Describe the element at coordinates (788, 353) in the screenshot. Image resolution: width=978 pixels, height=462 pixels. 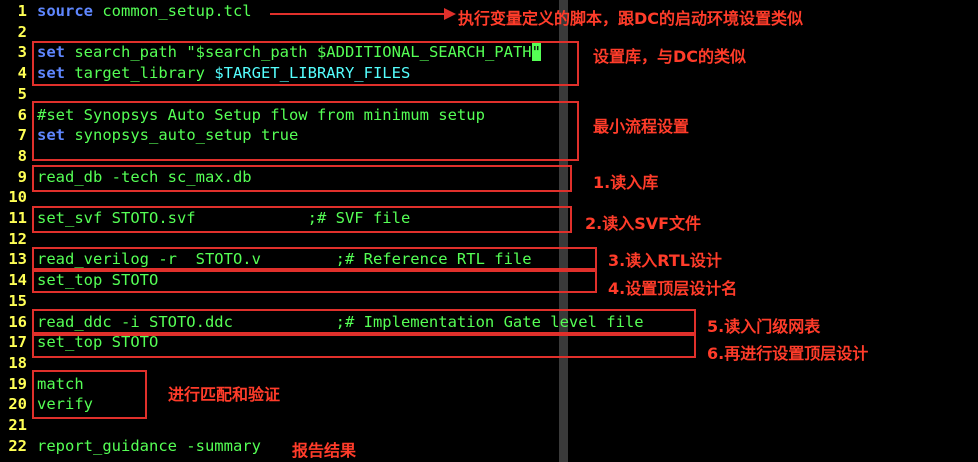
I see `note-set-top-impl: 6.再进行设置顶层设计` at that location.